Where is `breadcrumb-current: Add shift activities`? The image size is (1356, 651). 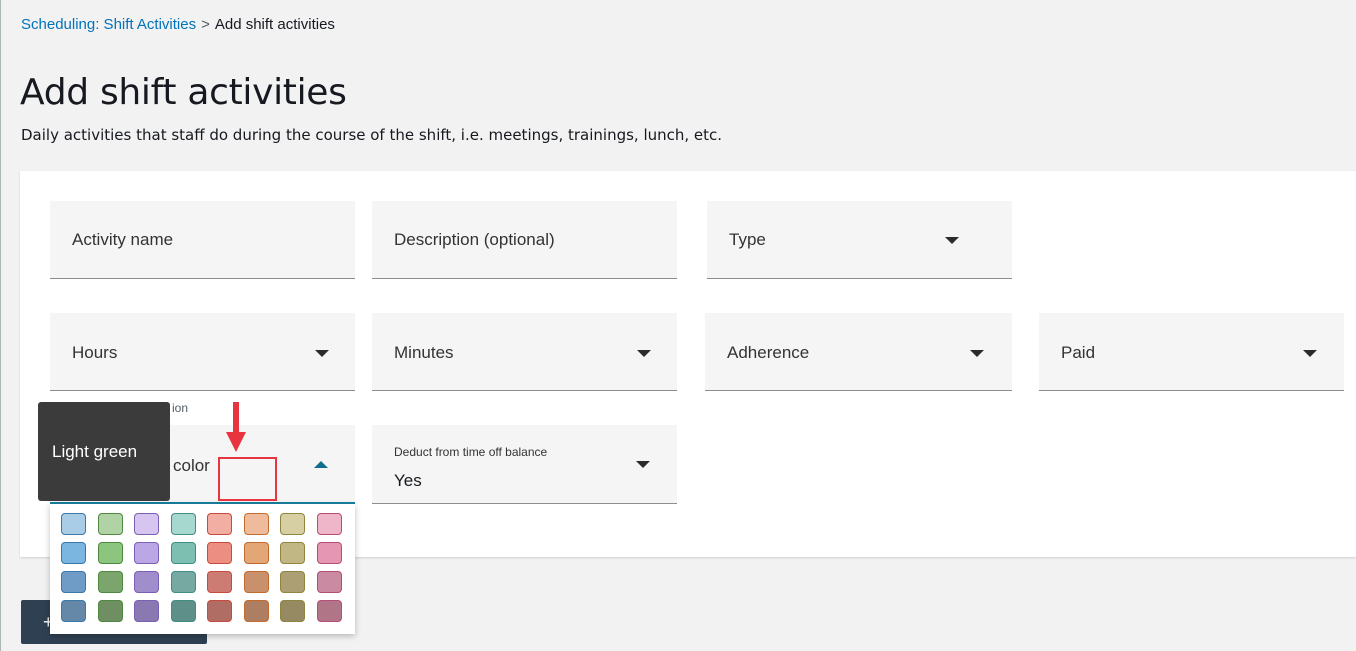 breadcrumb-current: Add shift activities is located at coordinates (274, 24).